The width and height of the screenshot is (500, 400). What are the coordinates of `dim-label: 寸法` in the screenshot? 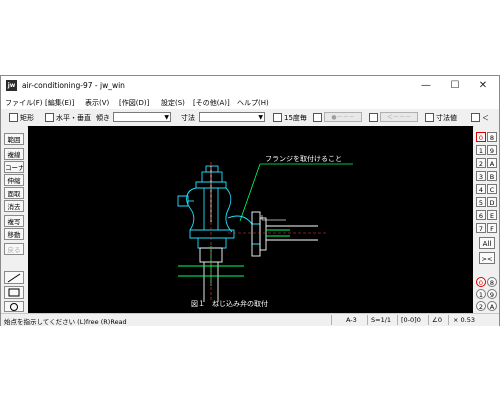 It's located at (188, 118).